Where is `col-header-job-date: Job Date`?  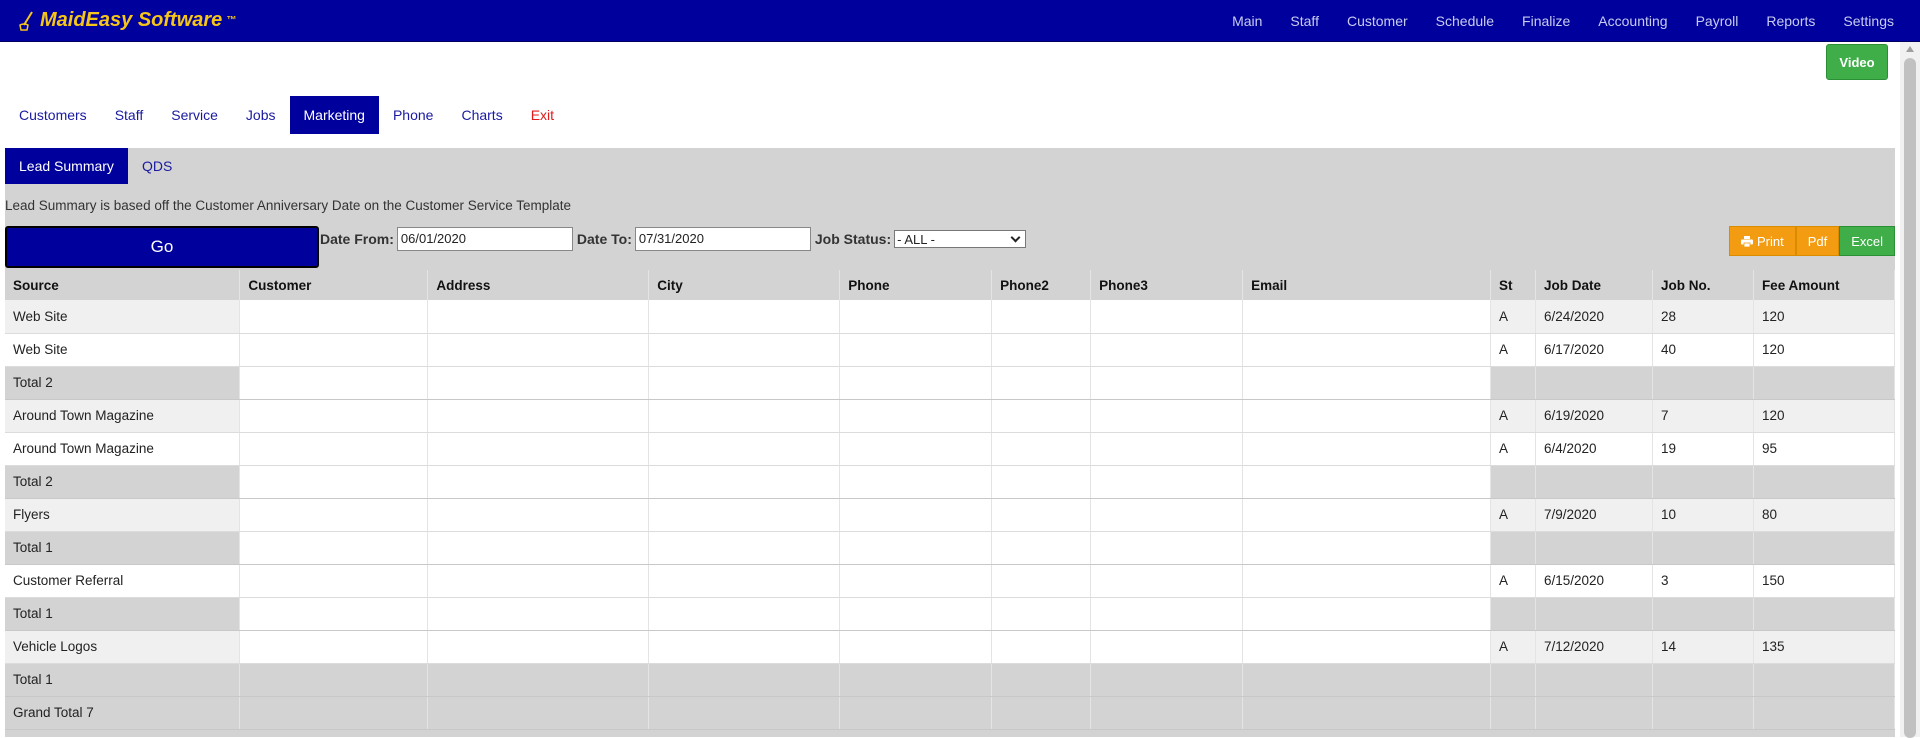
col-header-job-date: Job Date is located at coordinates (1594, 285).